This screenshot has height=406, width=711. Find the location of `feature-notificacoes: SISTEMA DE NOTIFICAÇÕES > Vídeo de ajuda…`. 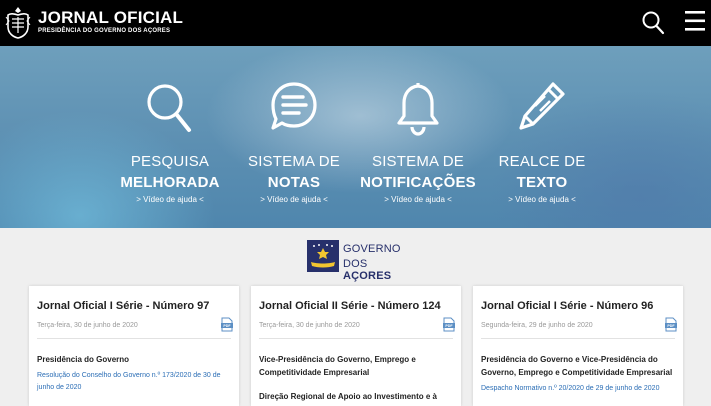

feature-notificacoes: SISTEMA DE NOTIFICAÇÕES > Vídeo de ajuda… is located at coordinates (418, 137).